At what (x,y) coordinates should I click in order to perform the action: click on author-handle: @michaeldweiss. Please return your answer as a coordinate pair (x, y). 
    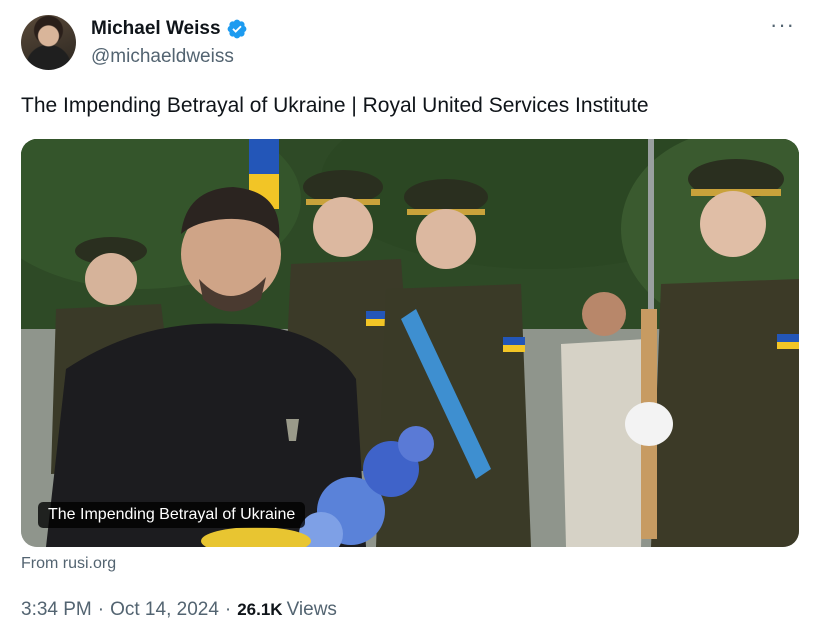
    Looking at the image, I should click on (162, 57).